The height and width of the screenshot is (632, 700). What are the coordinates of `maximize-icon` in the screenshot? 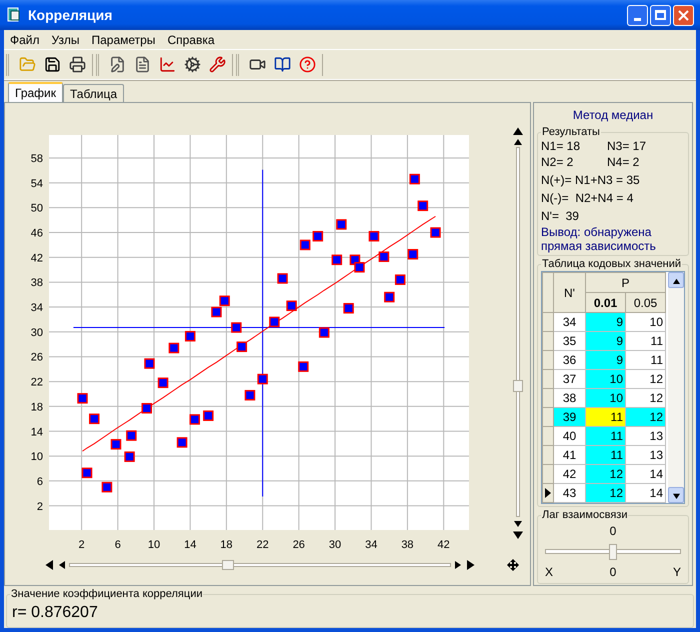 It's located at (660, 15).